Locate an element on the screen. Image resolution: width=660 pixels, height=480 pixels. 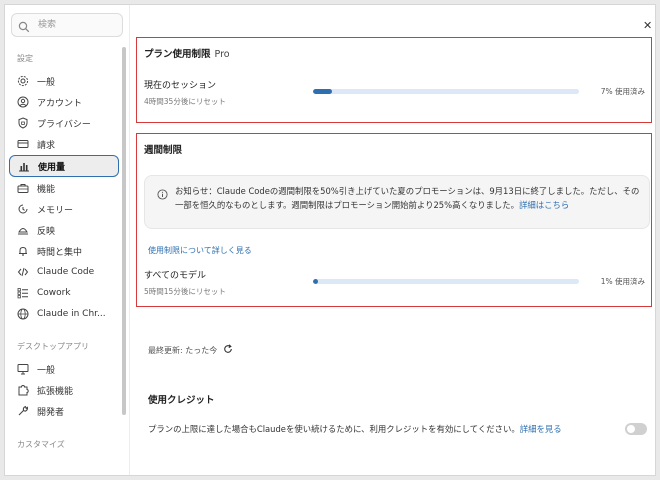
usage-credits-toggle is located at coordinates (636, 429).